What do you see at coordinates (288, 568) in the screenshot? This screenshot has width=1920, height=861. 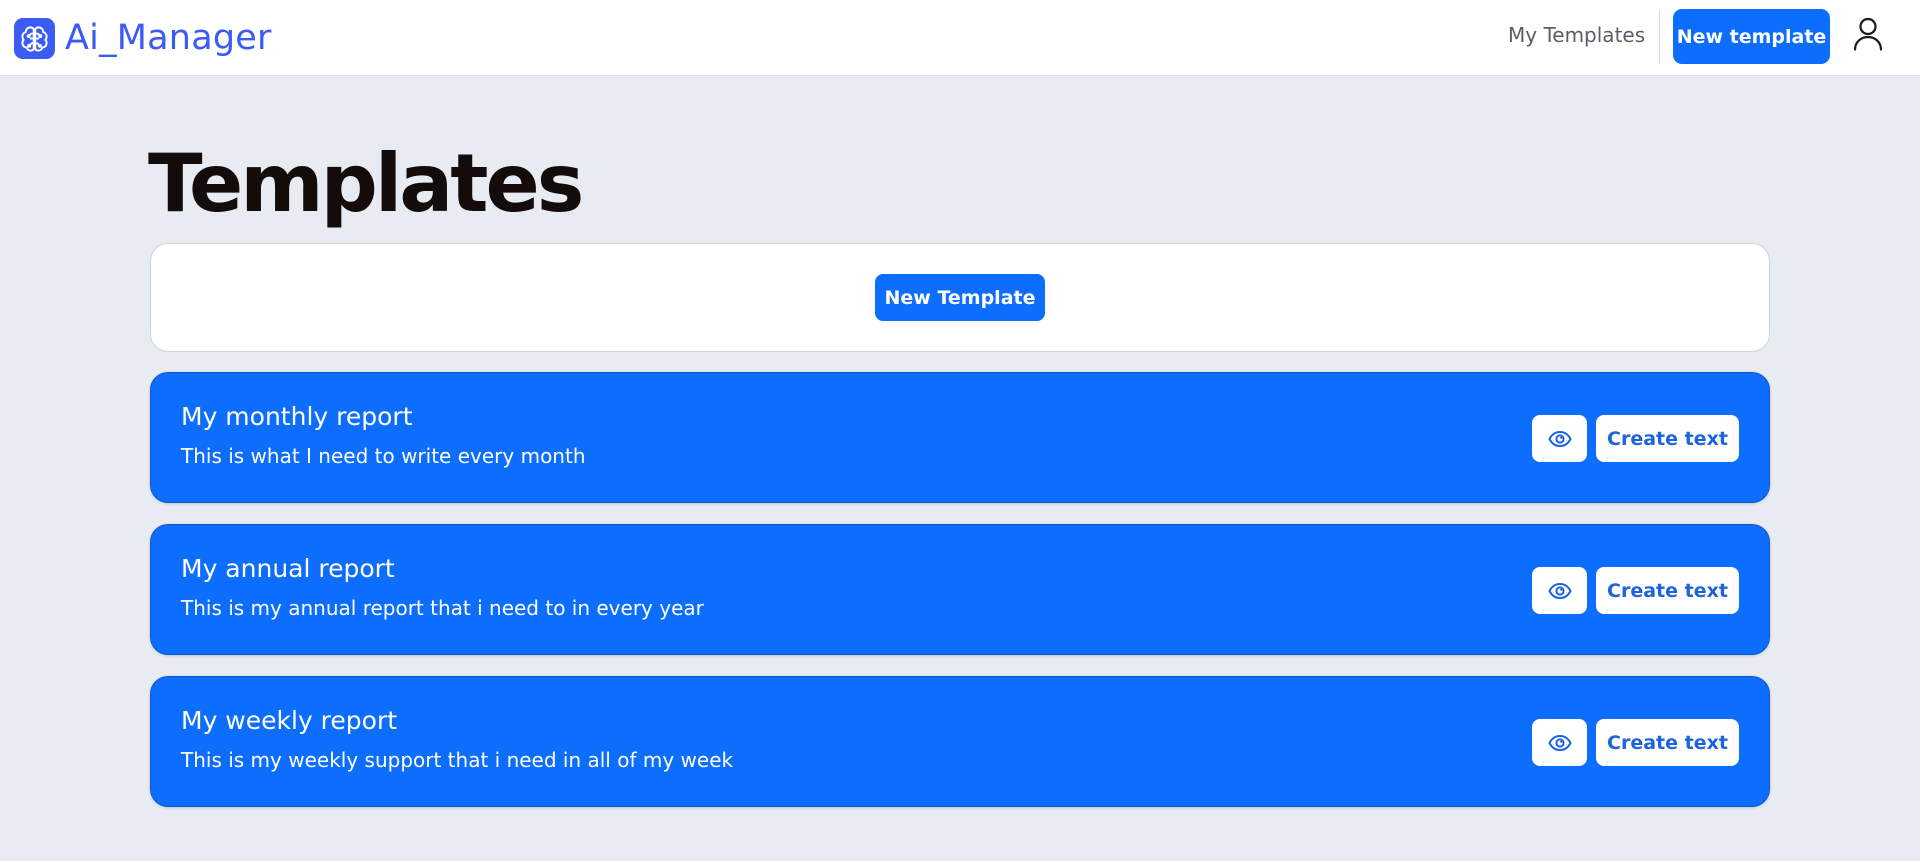 I see `template-title: My annual report` at bounding box center [288, 568].